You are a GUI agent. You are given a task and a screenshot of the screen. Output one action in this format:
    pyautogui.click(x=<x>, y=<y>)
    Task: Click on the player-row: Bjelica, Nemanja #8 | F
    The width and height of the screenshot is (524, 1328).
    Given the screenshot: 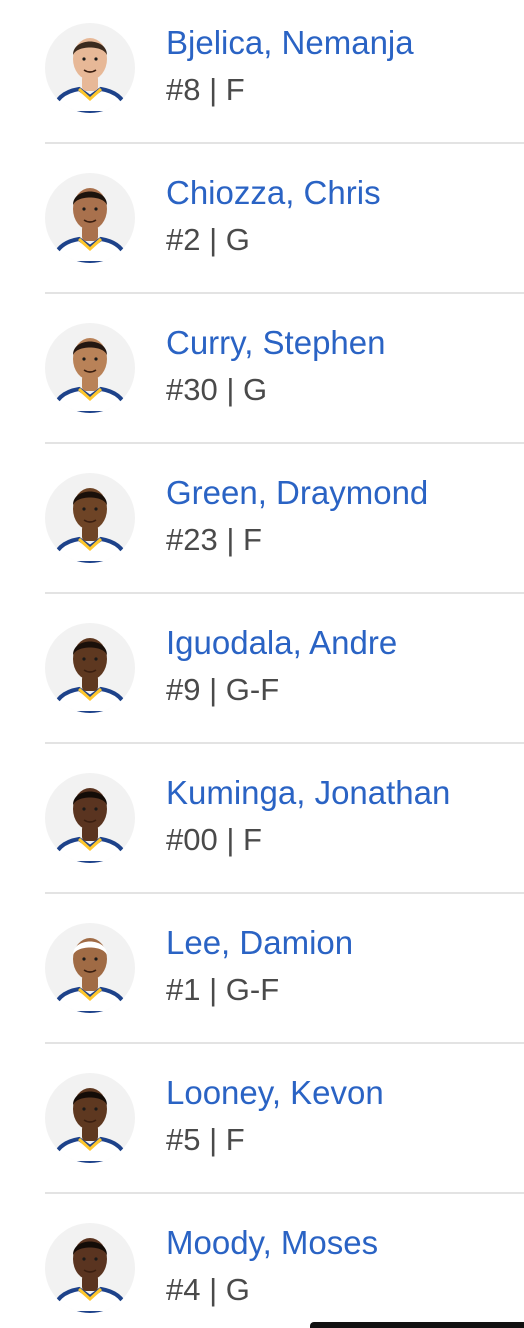 What is the action you would take?
    pyautogui.click(x=262, y=72)
    